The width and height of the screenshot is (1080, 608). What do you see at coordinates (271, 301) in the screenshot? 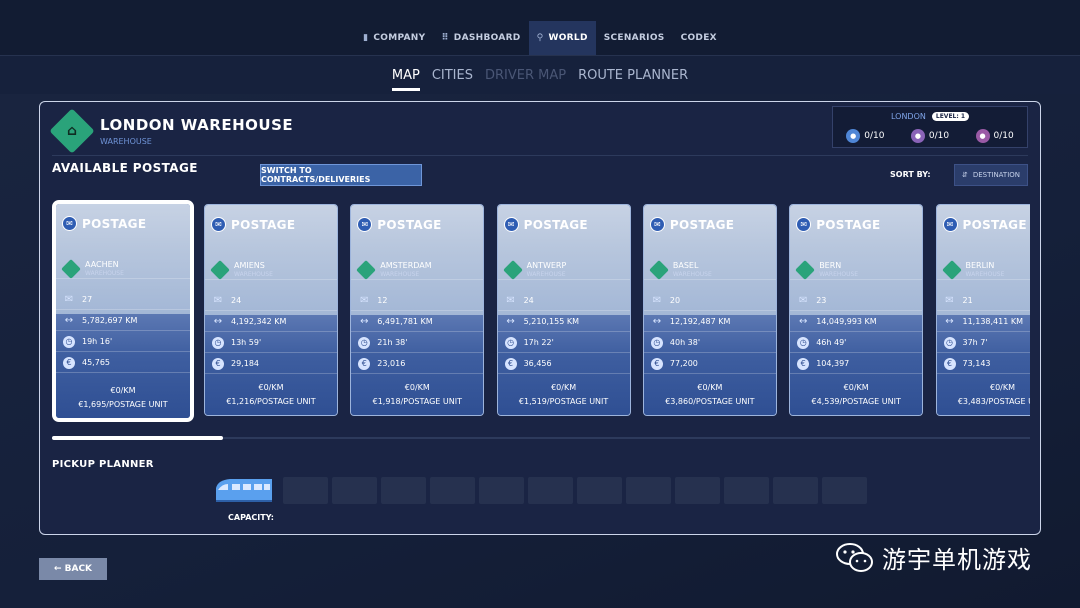
I see `units-row: ✉ 24` at bounding box center [271, 301].